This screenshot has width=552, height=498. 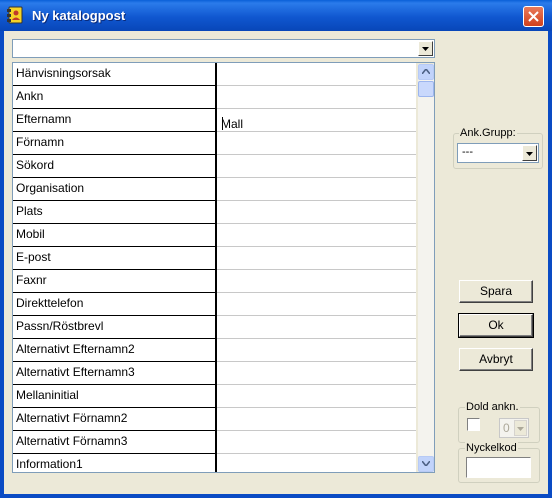 I want to click on field-label-cell: Passn/Röstbrevl, so click(x=115, y=328).